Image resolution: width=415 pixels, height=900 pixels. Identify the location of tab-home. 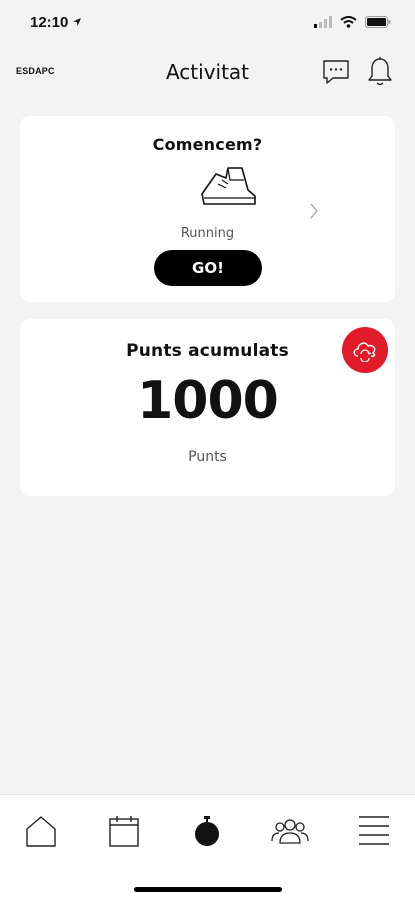
(41, 831).